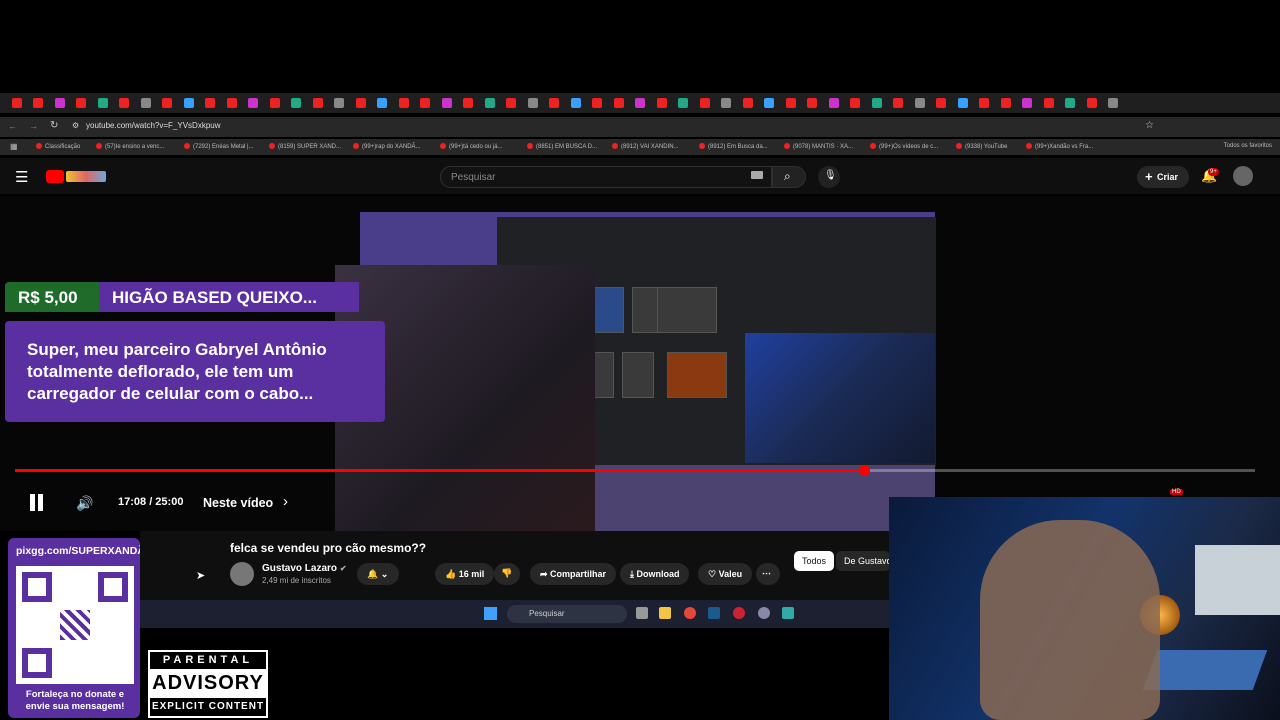 The image size is (1280, 720). What do you see at coordinates (238, 503) in the screenshot?
I see `chapters-button: Neste vídeo` at bounding box center [238, 503].